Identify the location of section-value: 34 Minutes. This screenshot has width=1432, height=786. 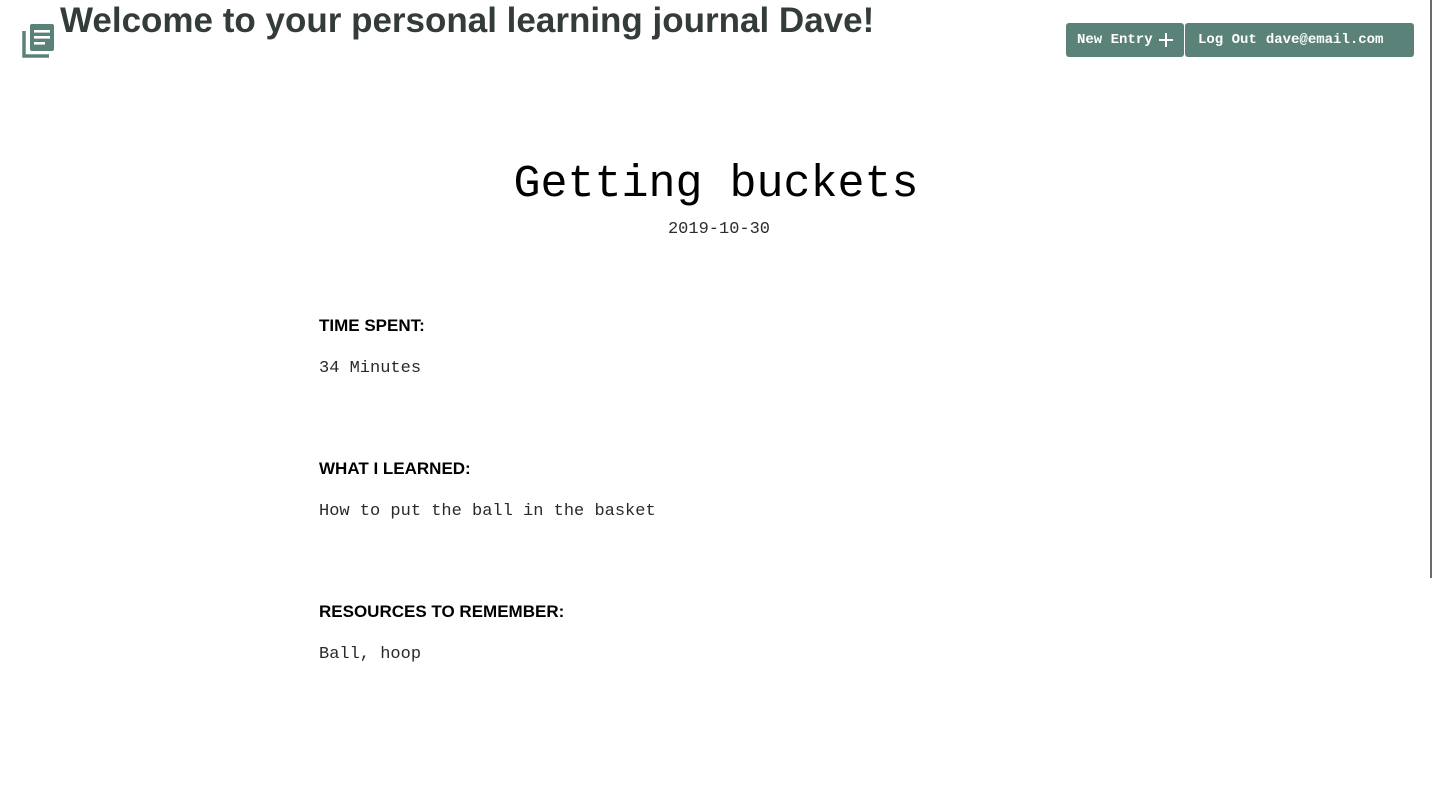
(370, 368).